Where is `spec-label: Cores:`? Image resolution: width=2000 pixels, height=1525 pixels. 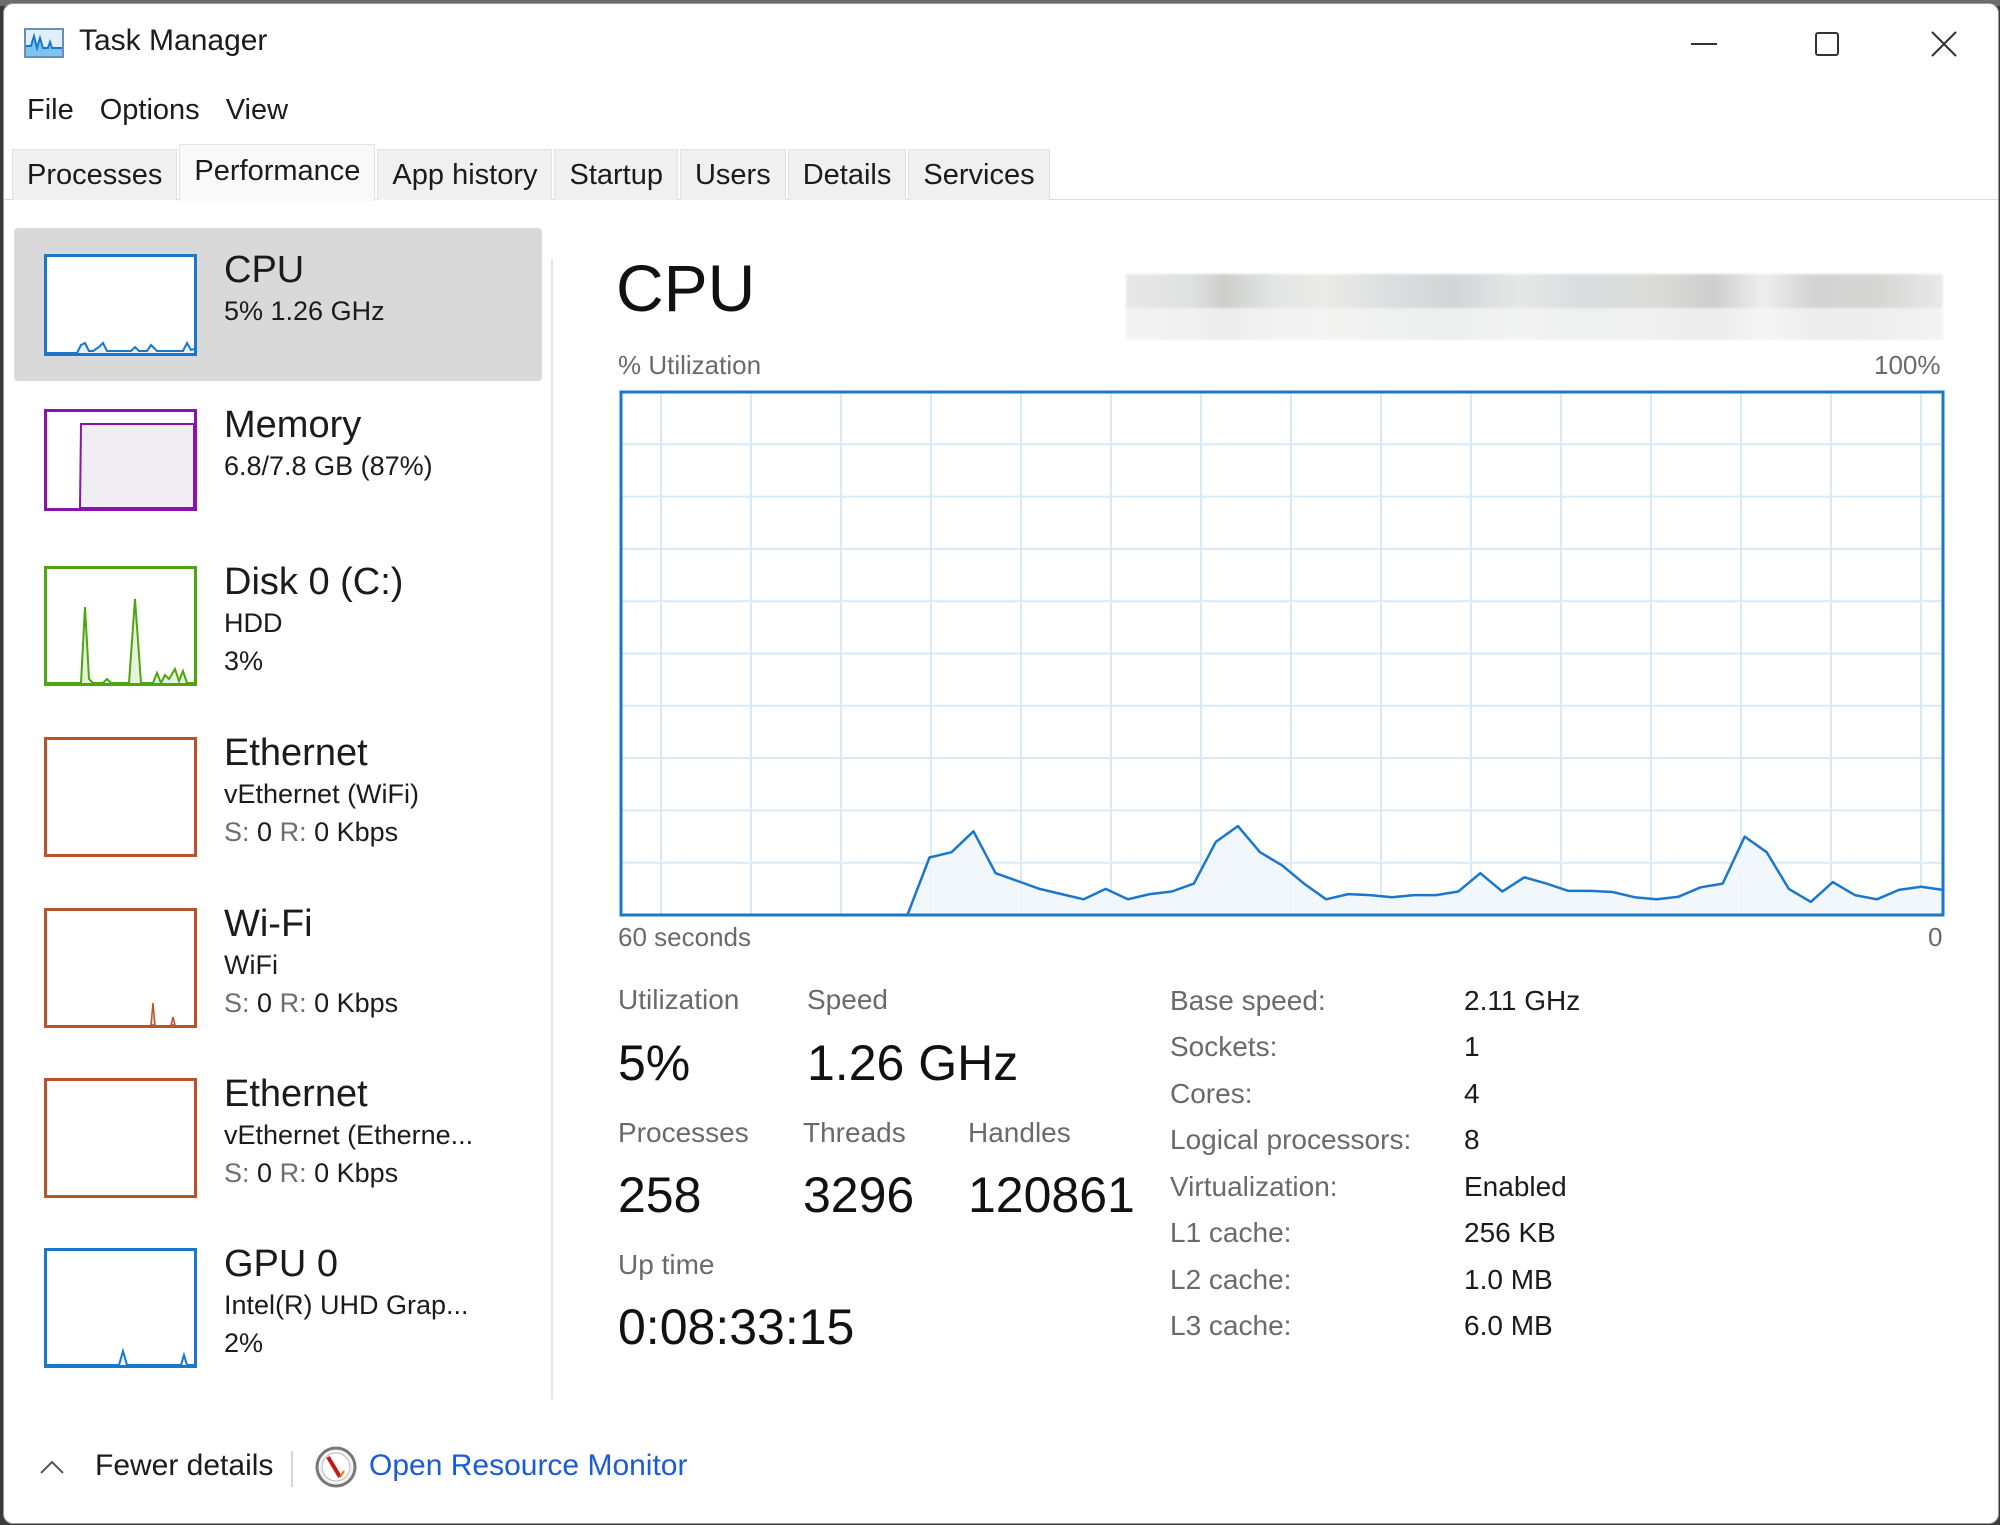 spec-label: Cores: is located at coordinates (1211, 1093).